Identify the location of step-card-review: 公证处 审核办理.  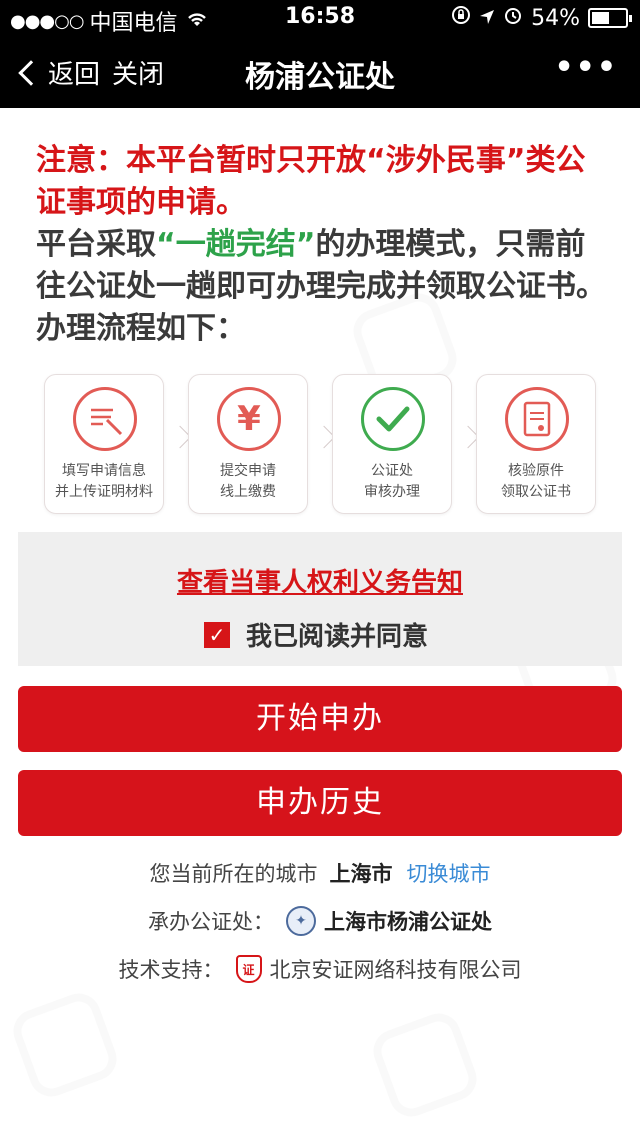
(392, 444).